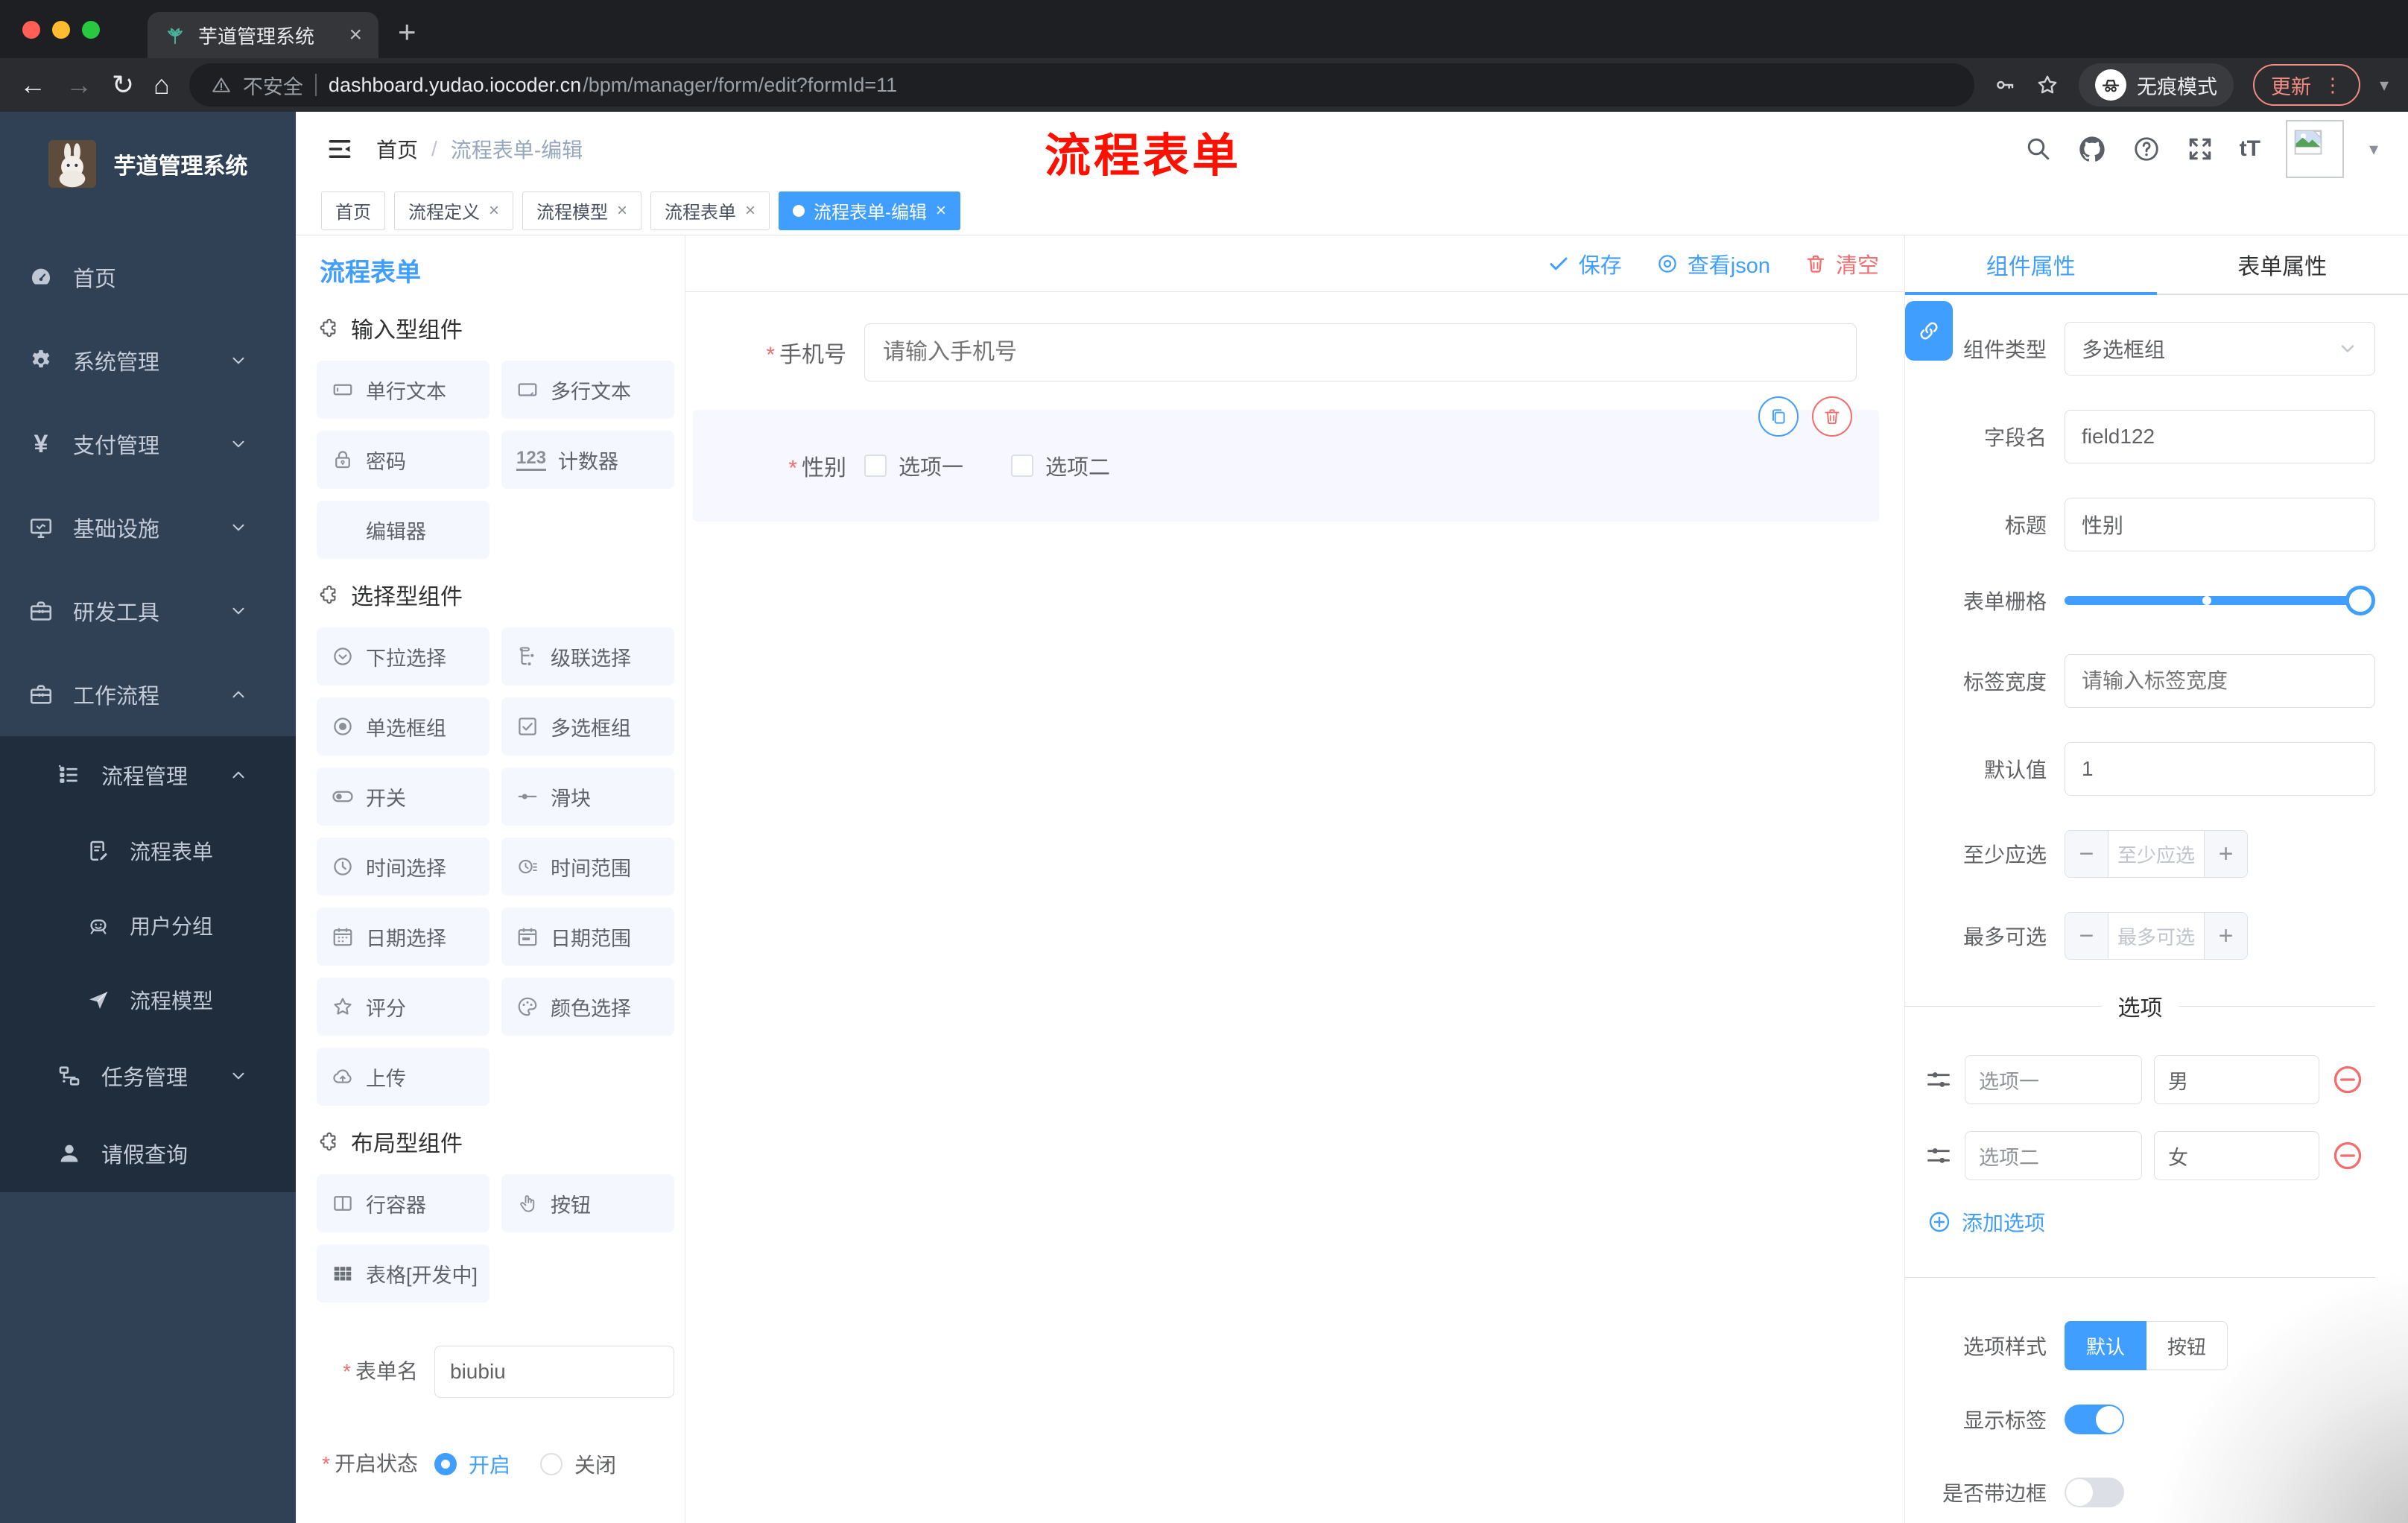 This screenshot has width=2408, height=1523. What do you see at coordinates (148, 925) in the screenshot?
I see `sidebar-item-user-group: 用户分组` at bounding box center [148, 925].